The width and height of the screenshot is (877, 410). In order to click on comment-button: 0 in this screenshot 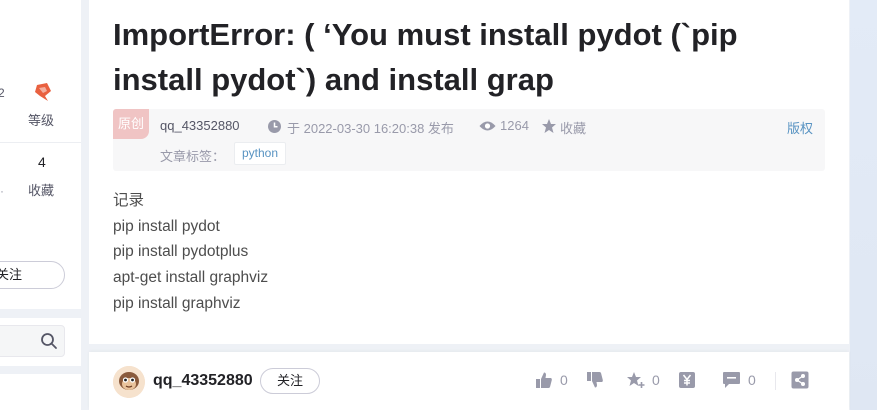, I will do `click(739, 380)`.